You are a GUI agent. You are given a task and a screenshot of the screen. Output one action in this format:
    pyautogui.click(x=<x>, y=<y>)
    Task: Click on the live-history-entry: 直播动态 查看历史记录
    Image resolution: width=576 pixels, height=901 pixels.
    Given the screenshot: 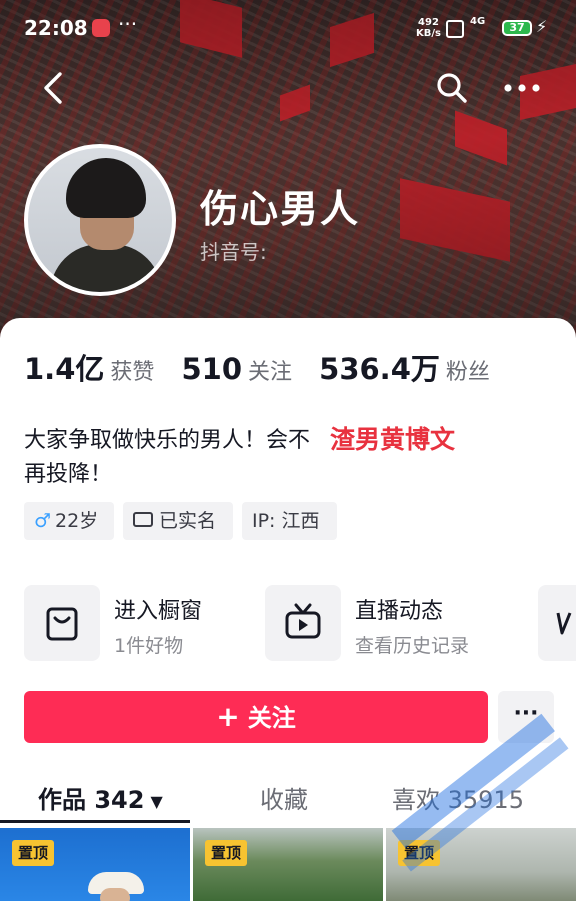 What is the action you would take?
    pyautogui.click(x=395, y=623)
    